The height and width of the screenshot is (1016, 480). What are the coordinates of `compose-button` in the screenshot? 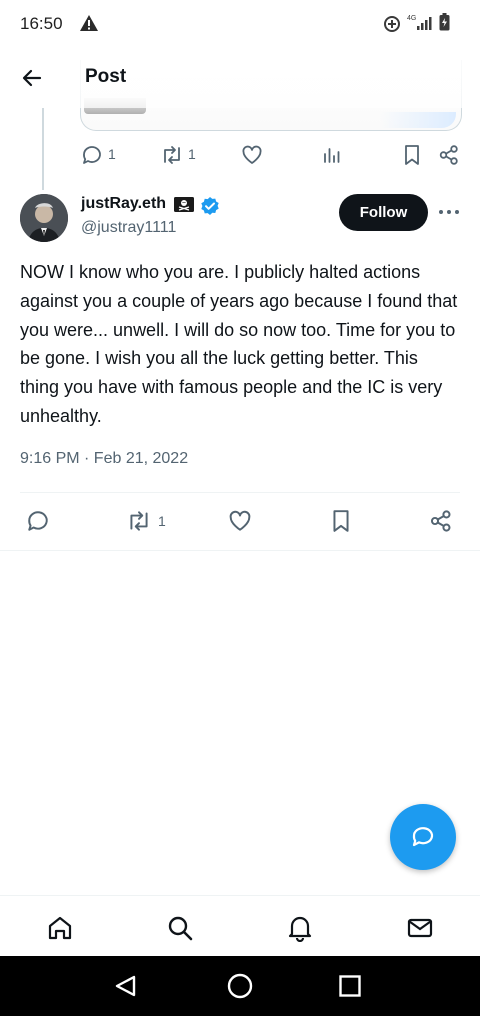 It's located at (423, 837).